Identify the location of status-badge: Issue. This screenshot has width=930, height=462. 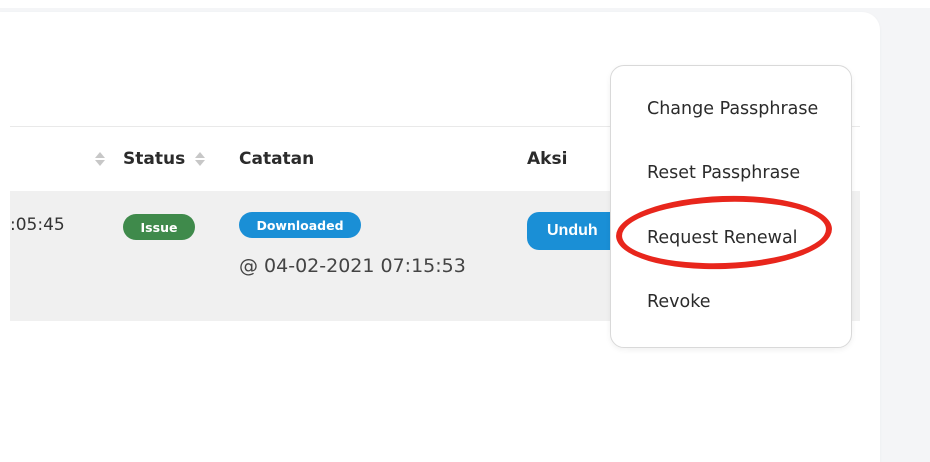
(159, 227).